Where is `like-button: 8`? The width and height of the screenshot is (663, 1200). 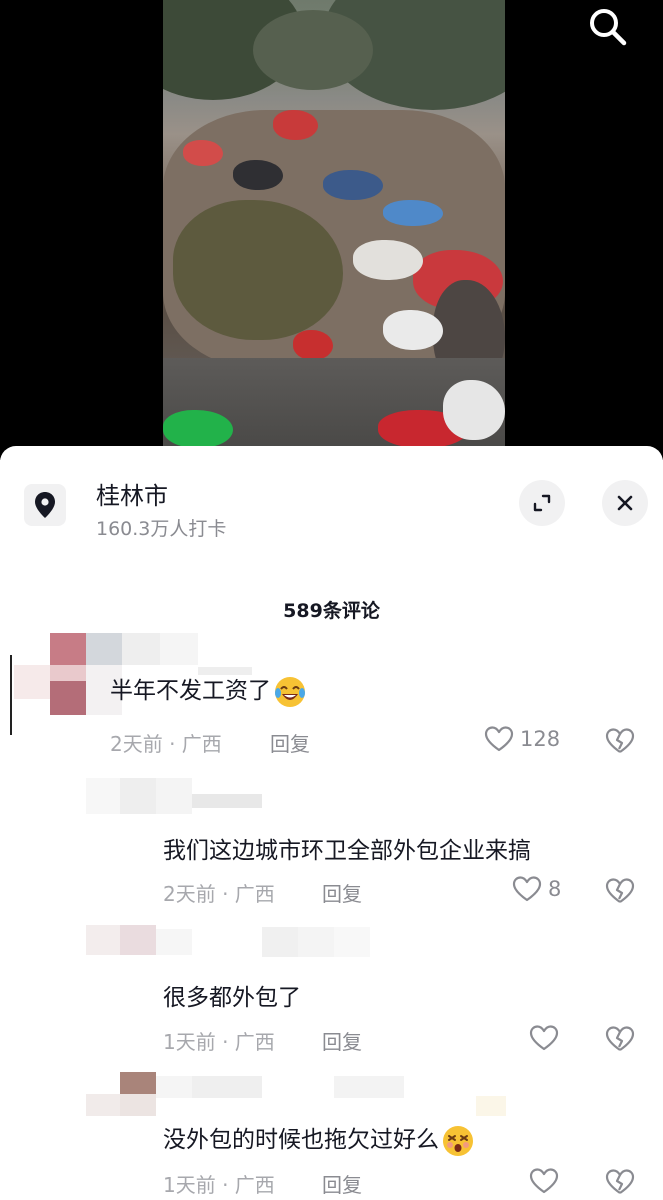 like-button: 8 is located at coordinates (536, 889).